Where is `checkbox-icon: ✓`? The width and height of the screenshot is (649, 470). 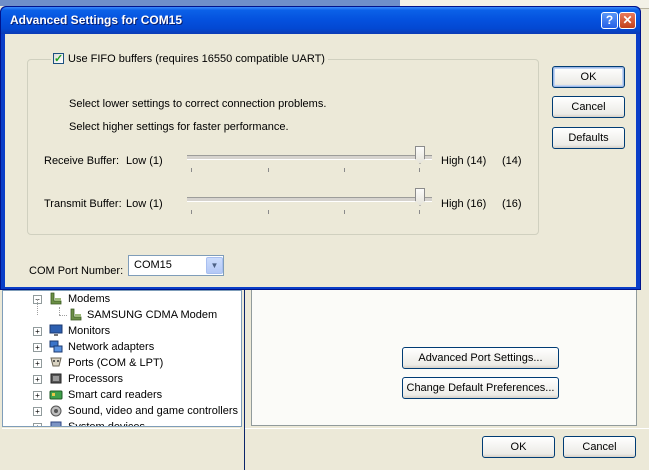
checkbox-icon: ✓ is located at coordinates (58, 59).